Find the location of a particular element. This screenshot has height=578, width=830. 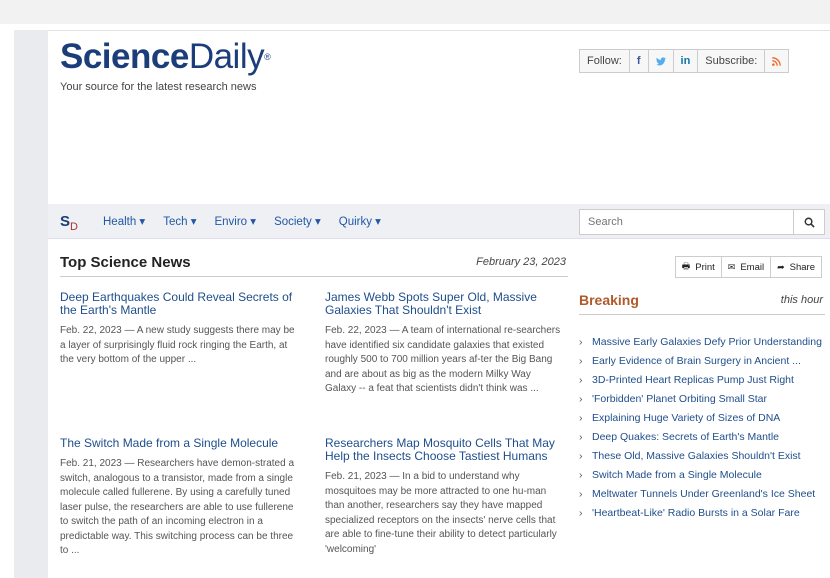

breaking-period: this hour is located at coordinates (802, 300).